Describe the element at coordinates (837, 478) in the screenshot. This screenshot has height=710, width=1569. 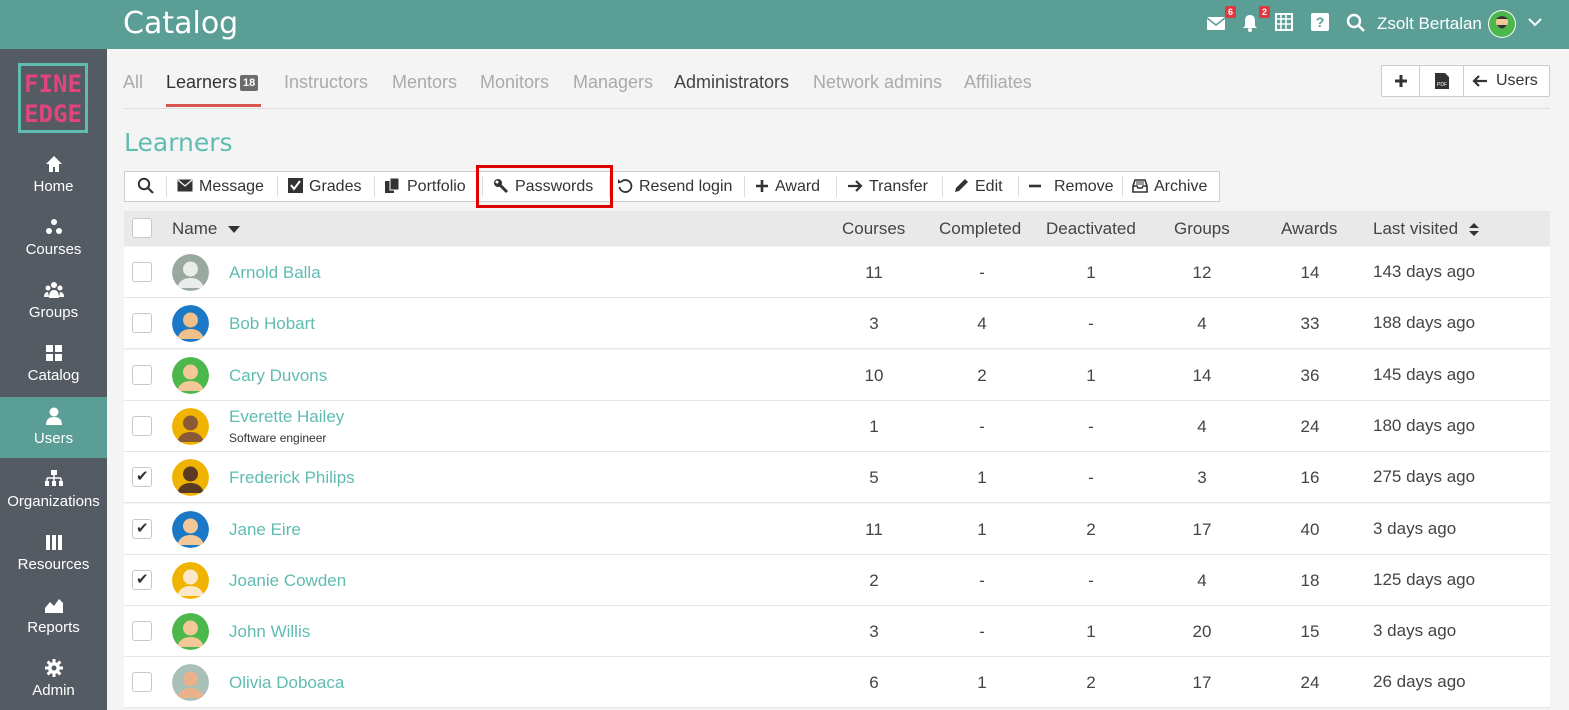
I see `table-row: ✔ Frederick Philips 5 1 - 3 16 275 days ago` at that location.